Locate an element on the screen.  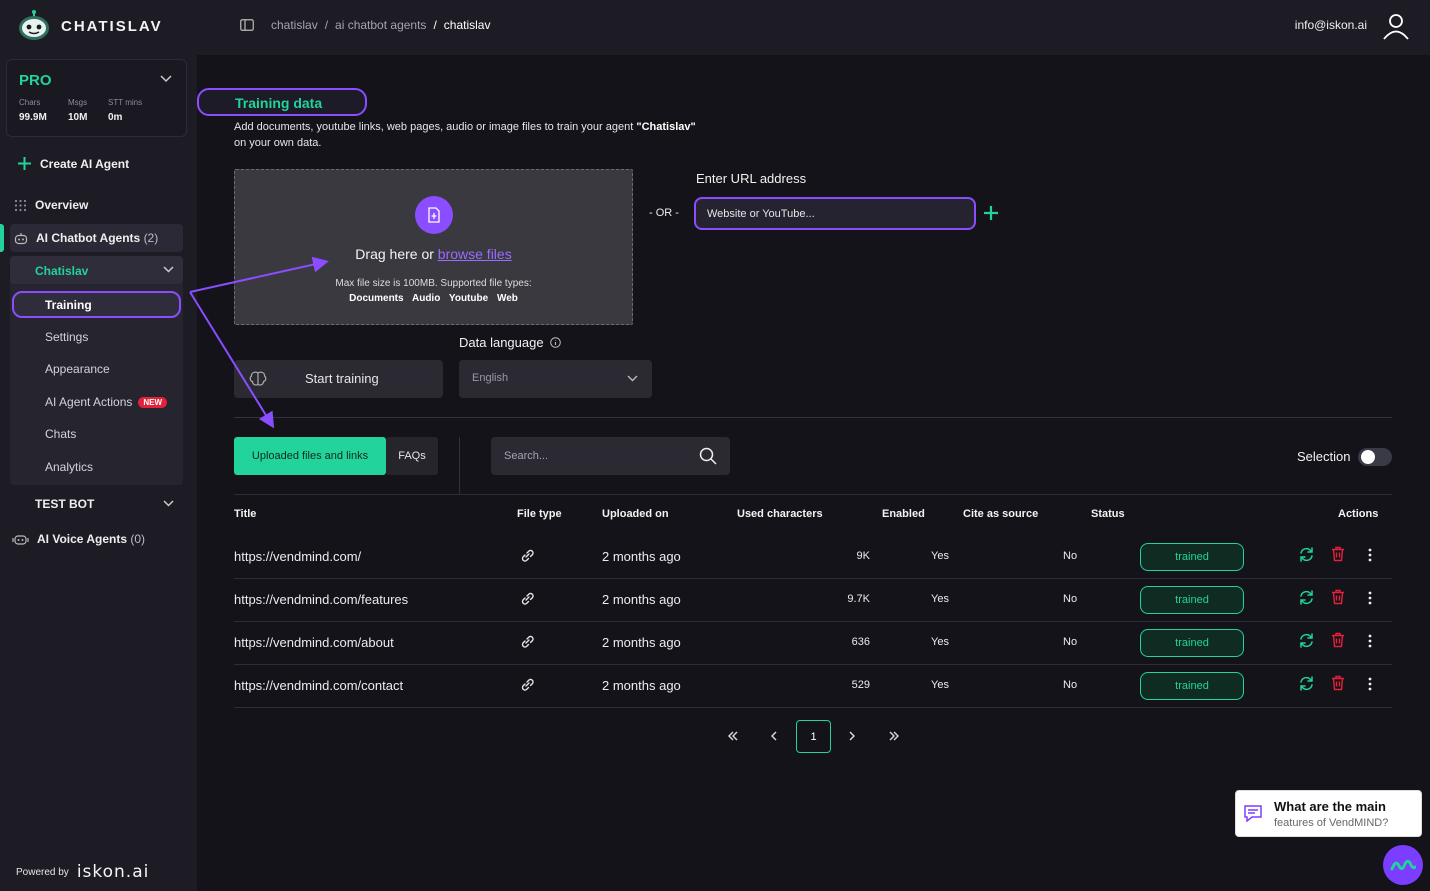
grid-dots-icon is located at coordinates (20, 205).